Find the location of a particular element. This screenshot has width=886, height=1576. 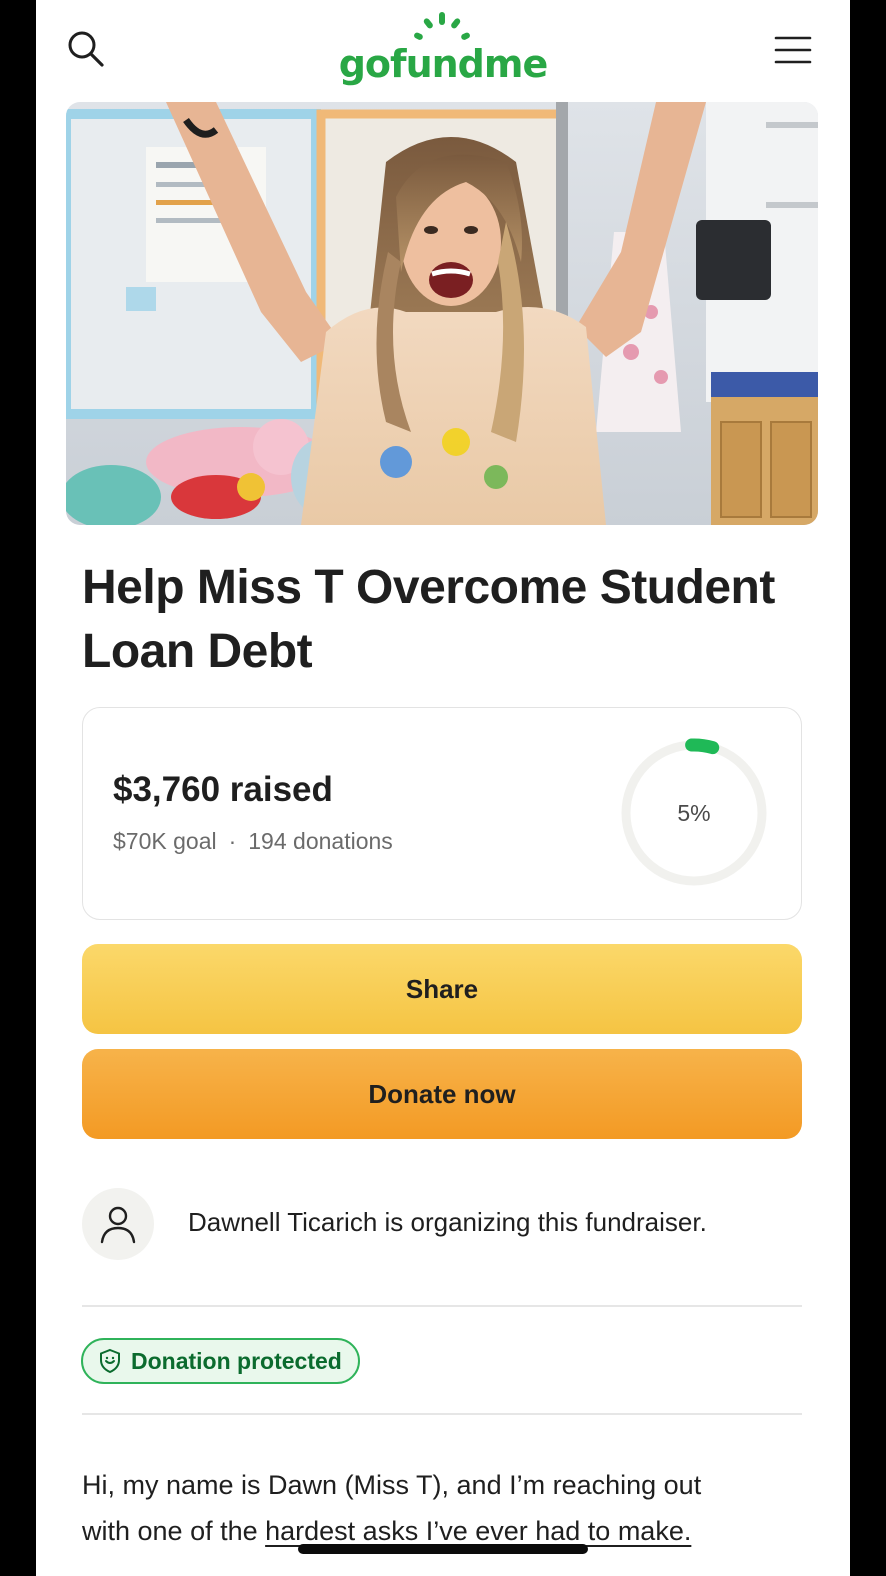

campaign-title: Help Miss T Overcome Student Loan Debt is located at coordinates (428, 619).